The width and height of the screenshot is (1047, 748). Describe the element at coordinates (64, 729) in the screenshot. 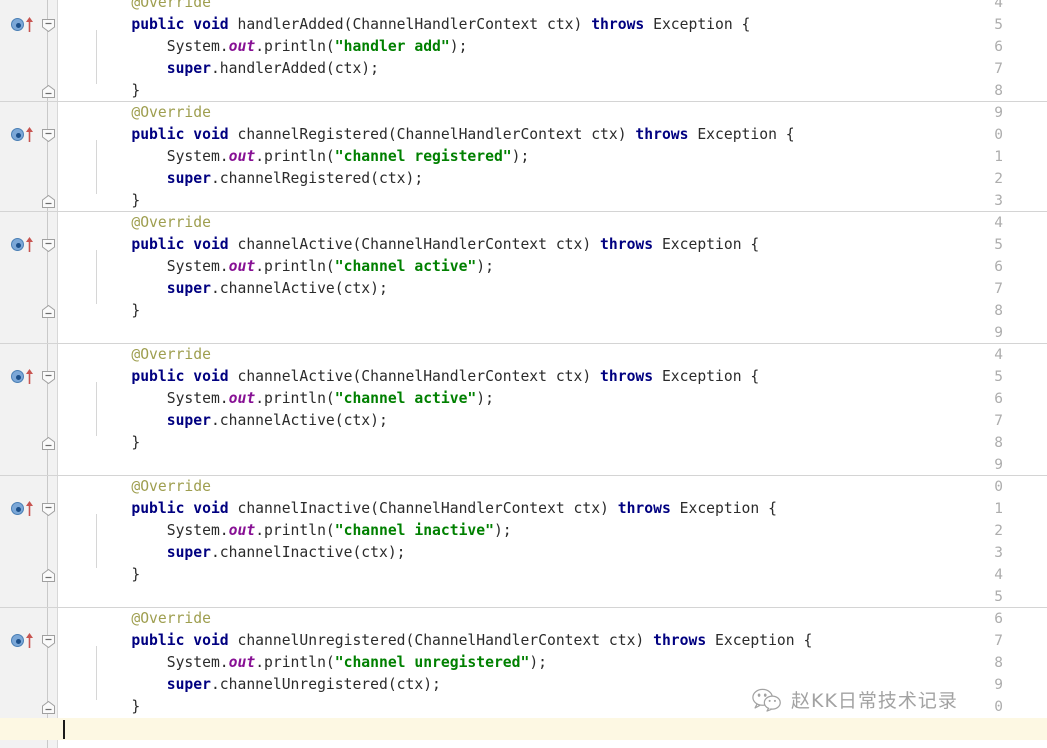

I see `text-caret` at that location.